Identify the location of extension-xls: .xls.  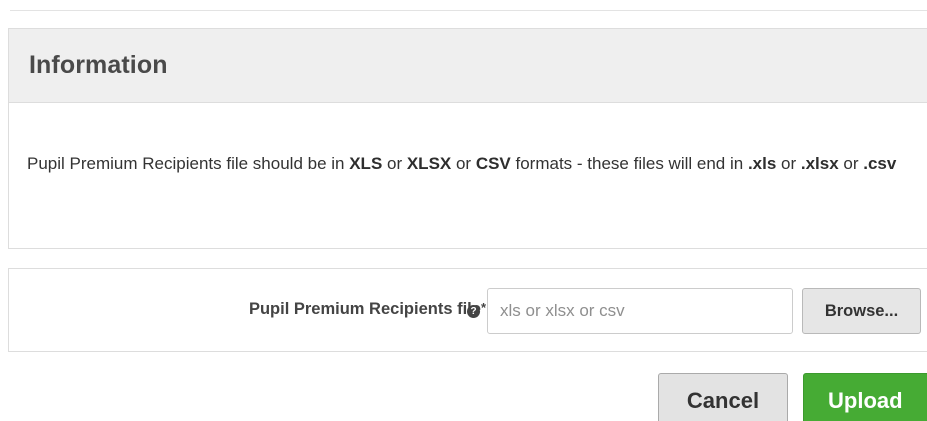
(762, 163).